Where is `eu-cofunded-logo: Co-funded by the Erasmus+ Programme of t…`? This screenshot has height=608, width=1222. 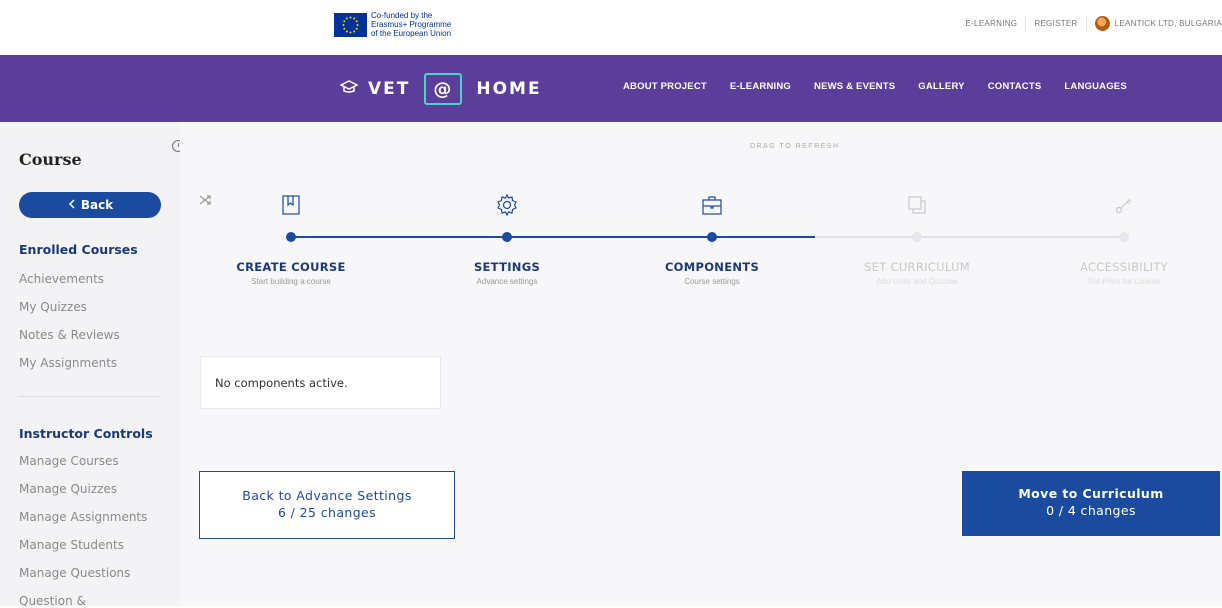 eu-cofunded-logo: Co-funded by the Erasmus+ Programme of t… is located at coordinates (392, 24).